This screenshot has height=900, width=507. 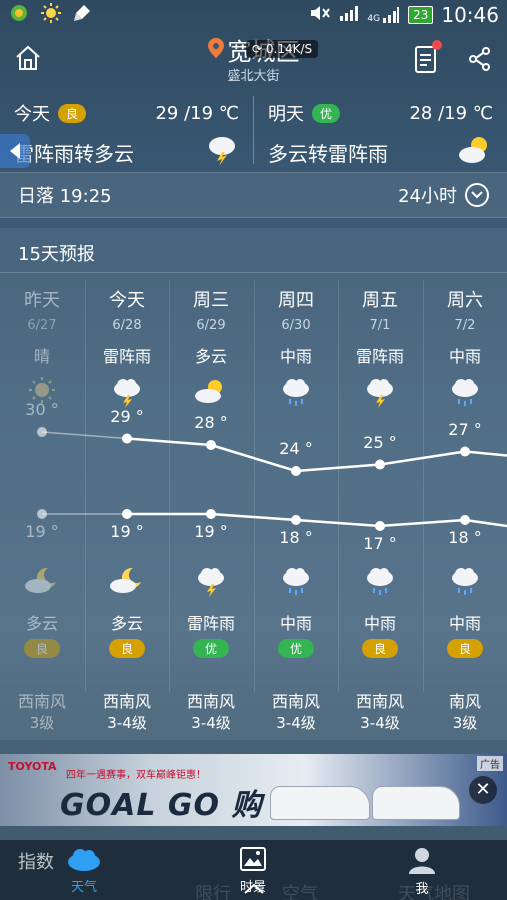 I want to click on today-temps: 29 /19 ℃, so click(x=197, y=113).